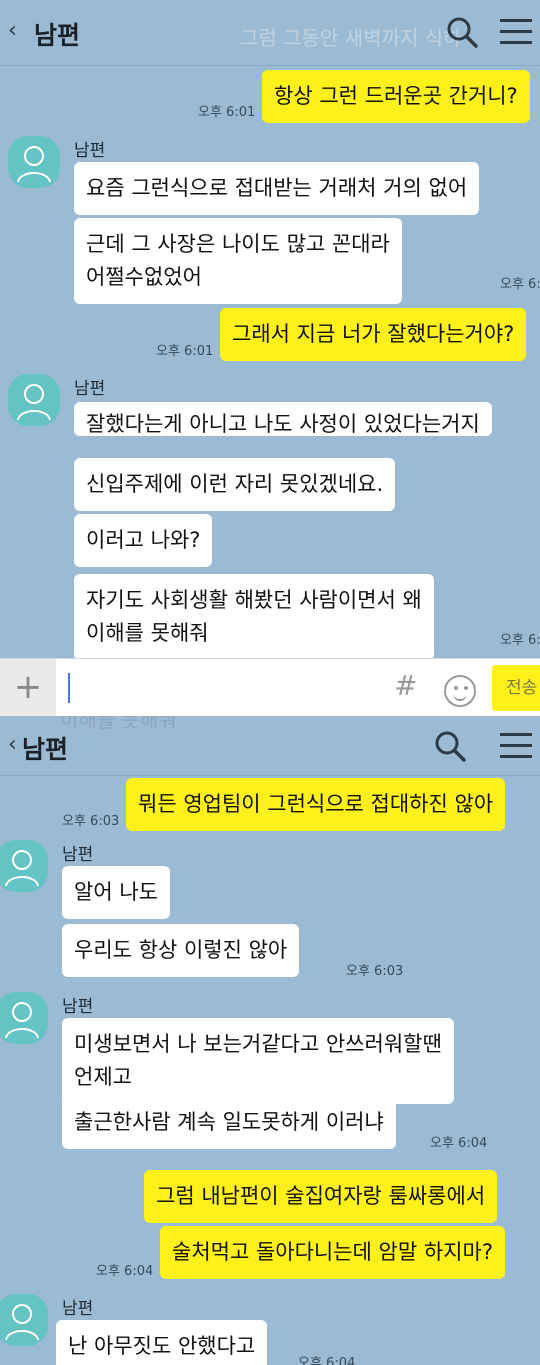 The height and width of the screenshot is (1365, 540). I want to click on chat-header: 이해를 못해줘 ‹ 남편, so click(270, 746).